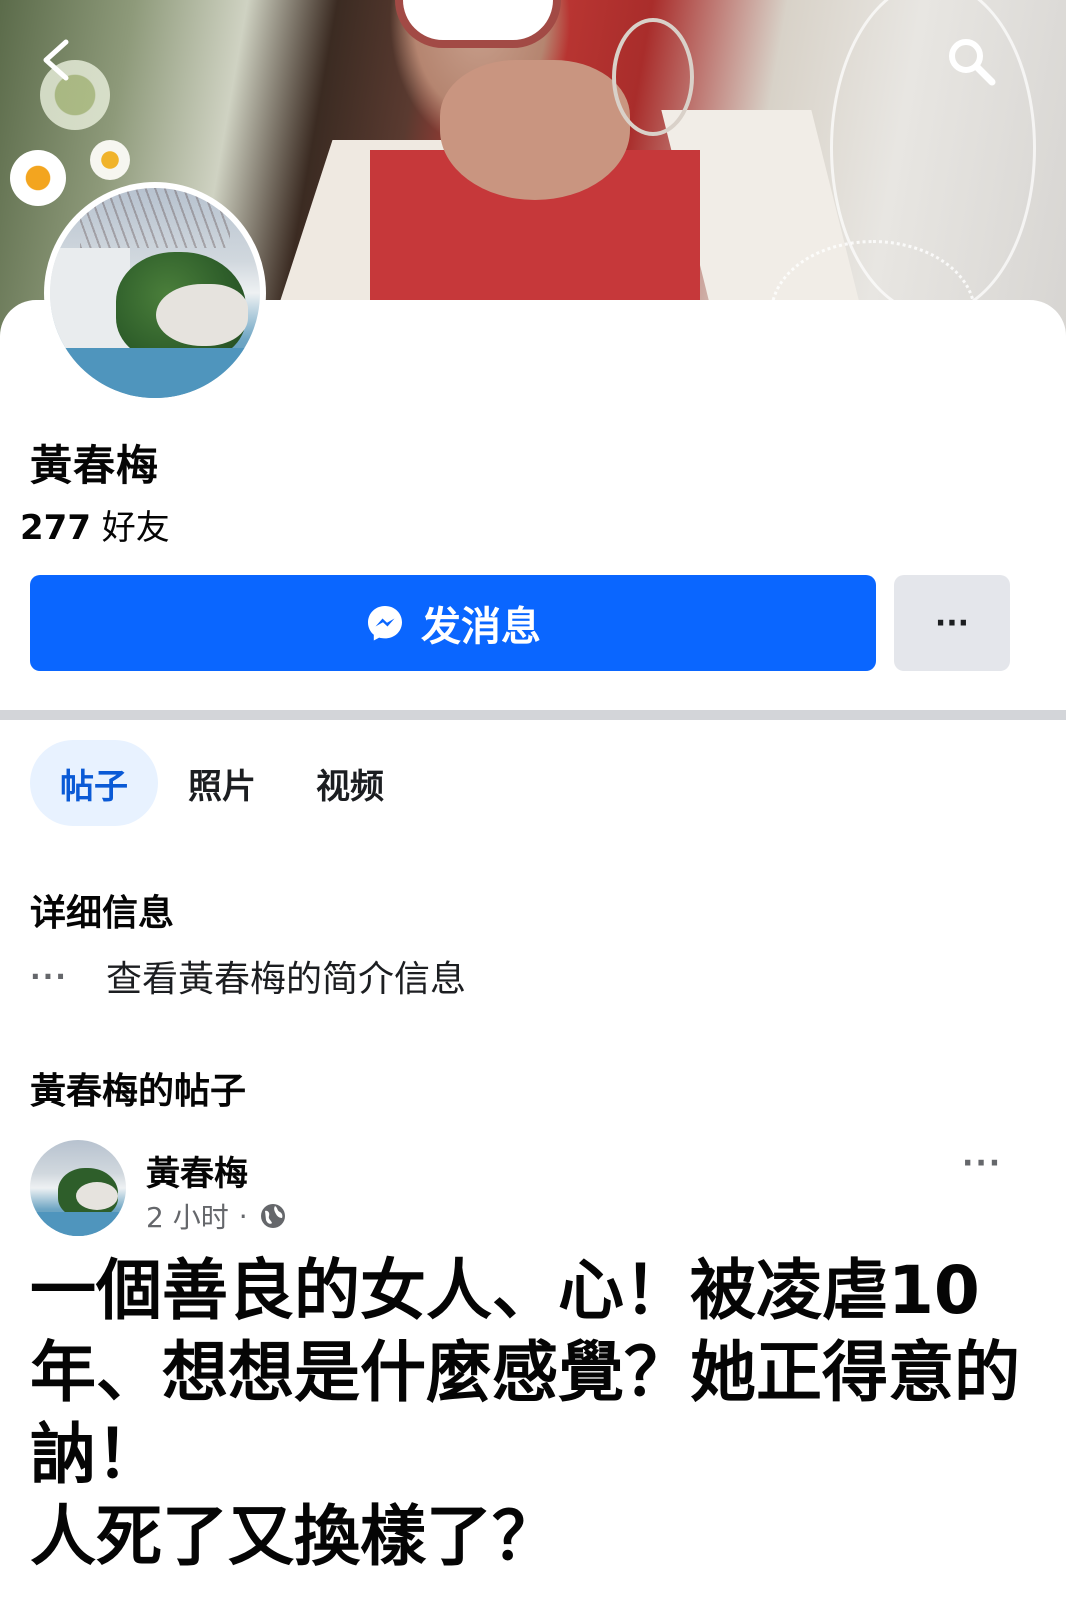 The width and height of the screenshot is (1066, 1607). I want to click on send-message-button: 发消息, so click(453, 623).